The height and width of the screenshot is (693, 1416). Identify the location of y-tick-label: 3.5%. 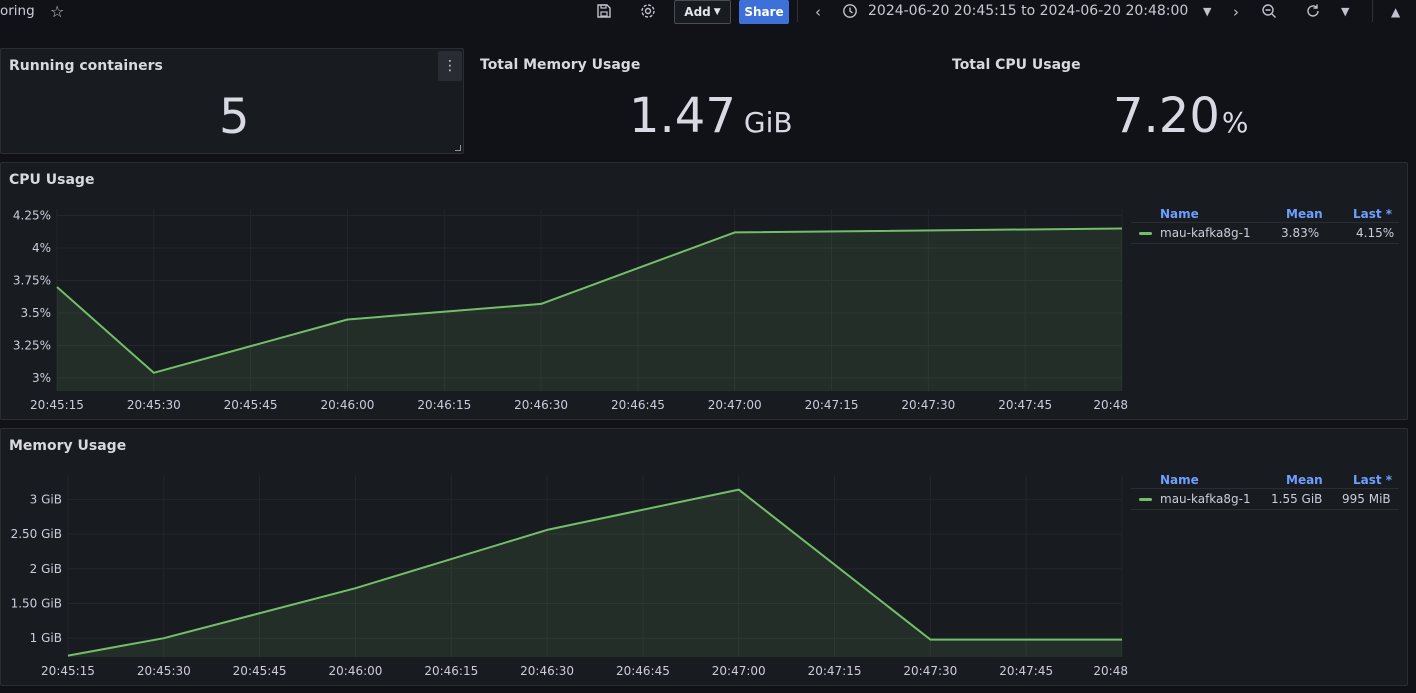
(36, 313).